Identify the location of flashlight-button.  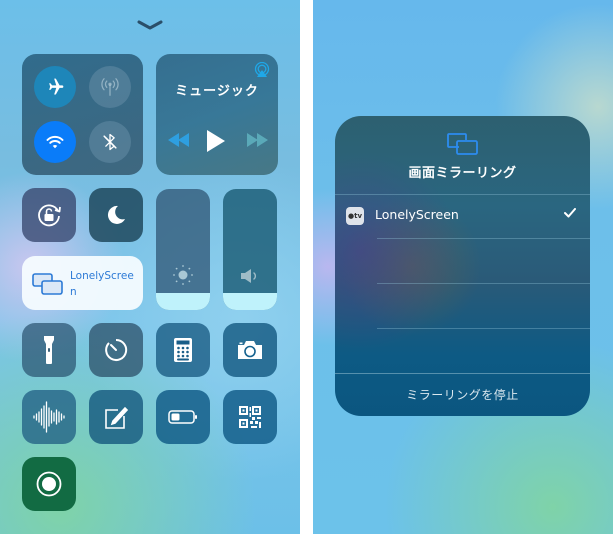
(49, 350).